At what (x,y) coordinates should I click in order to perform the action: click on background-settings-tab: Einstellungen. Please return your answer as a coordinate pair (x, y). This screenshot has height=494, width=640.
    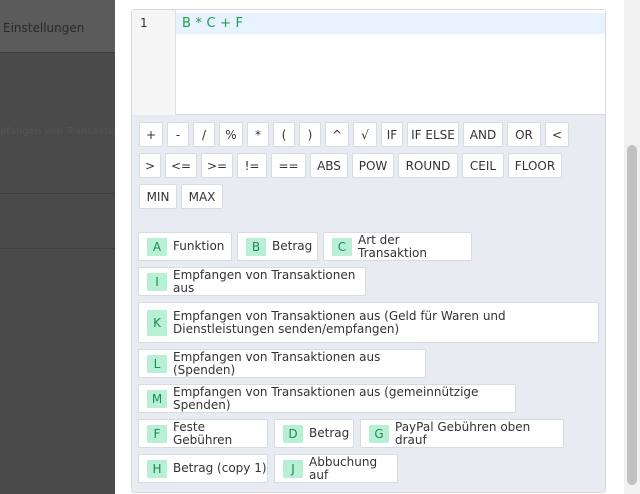
    Looking at the image, I should click on (44, 28).